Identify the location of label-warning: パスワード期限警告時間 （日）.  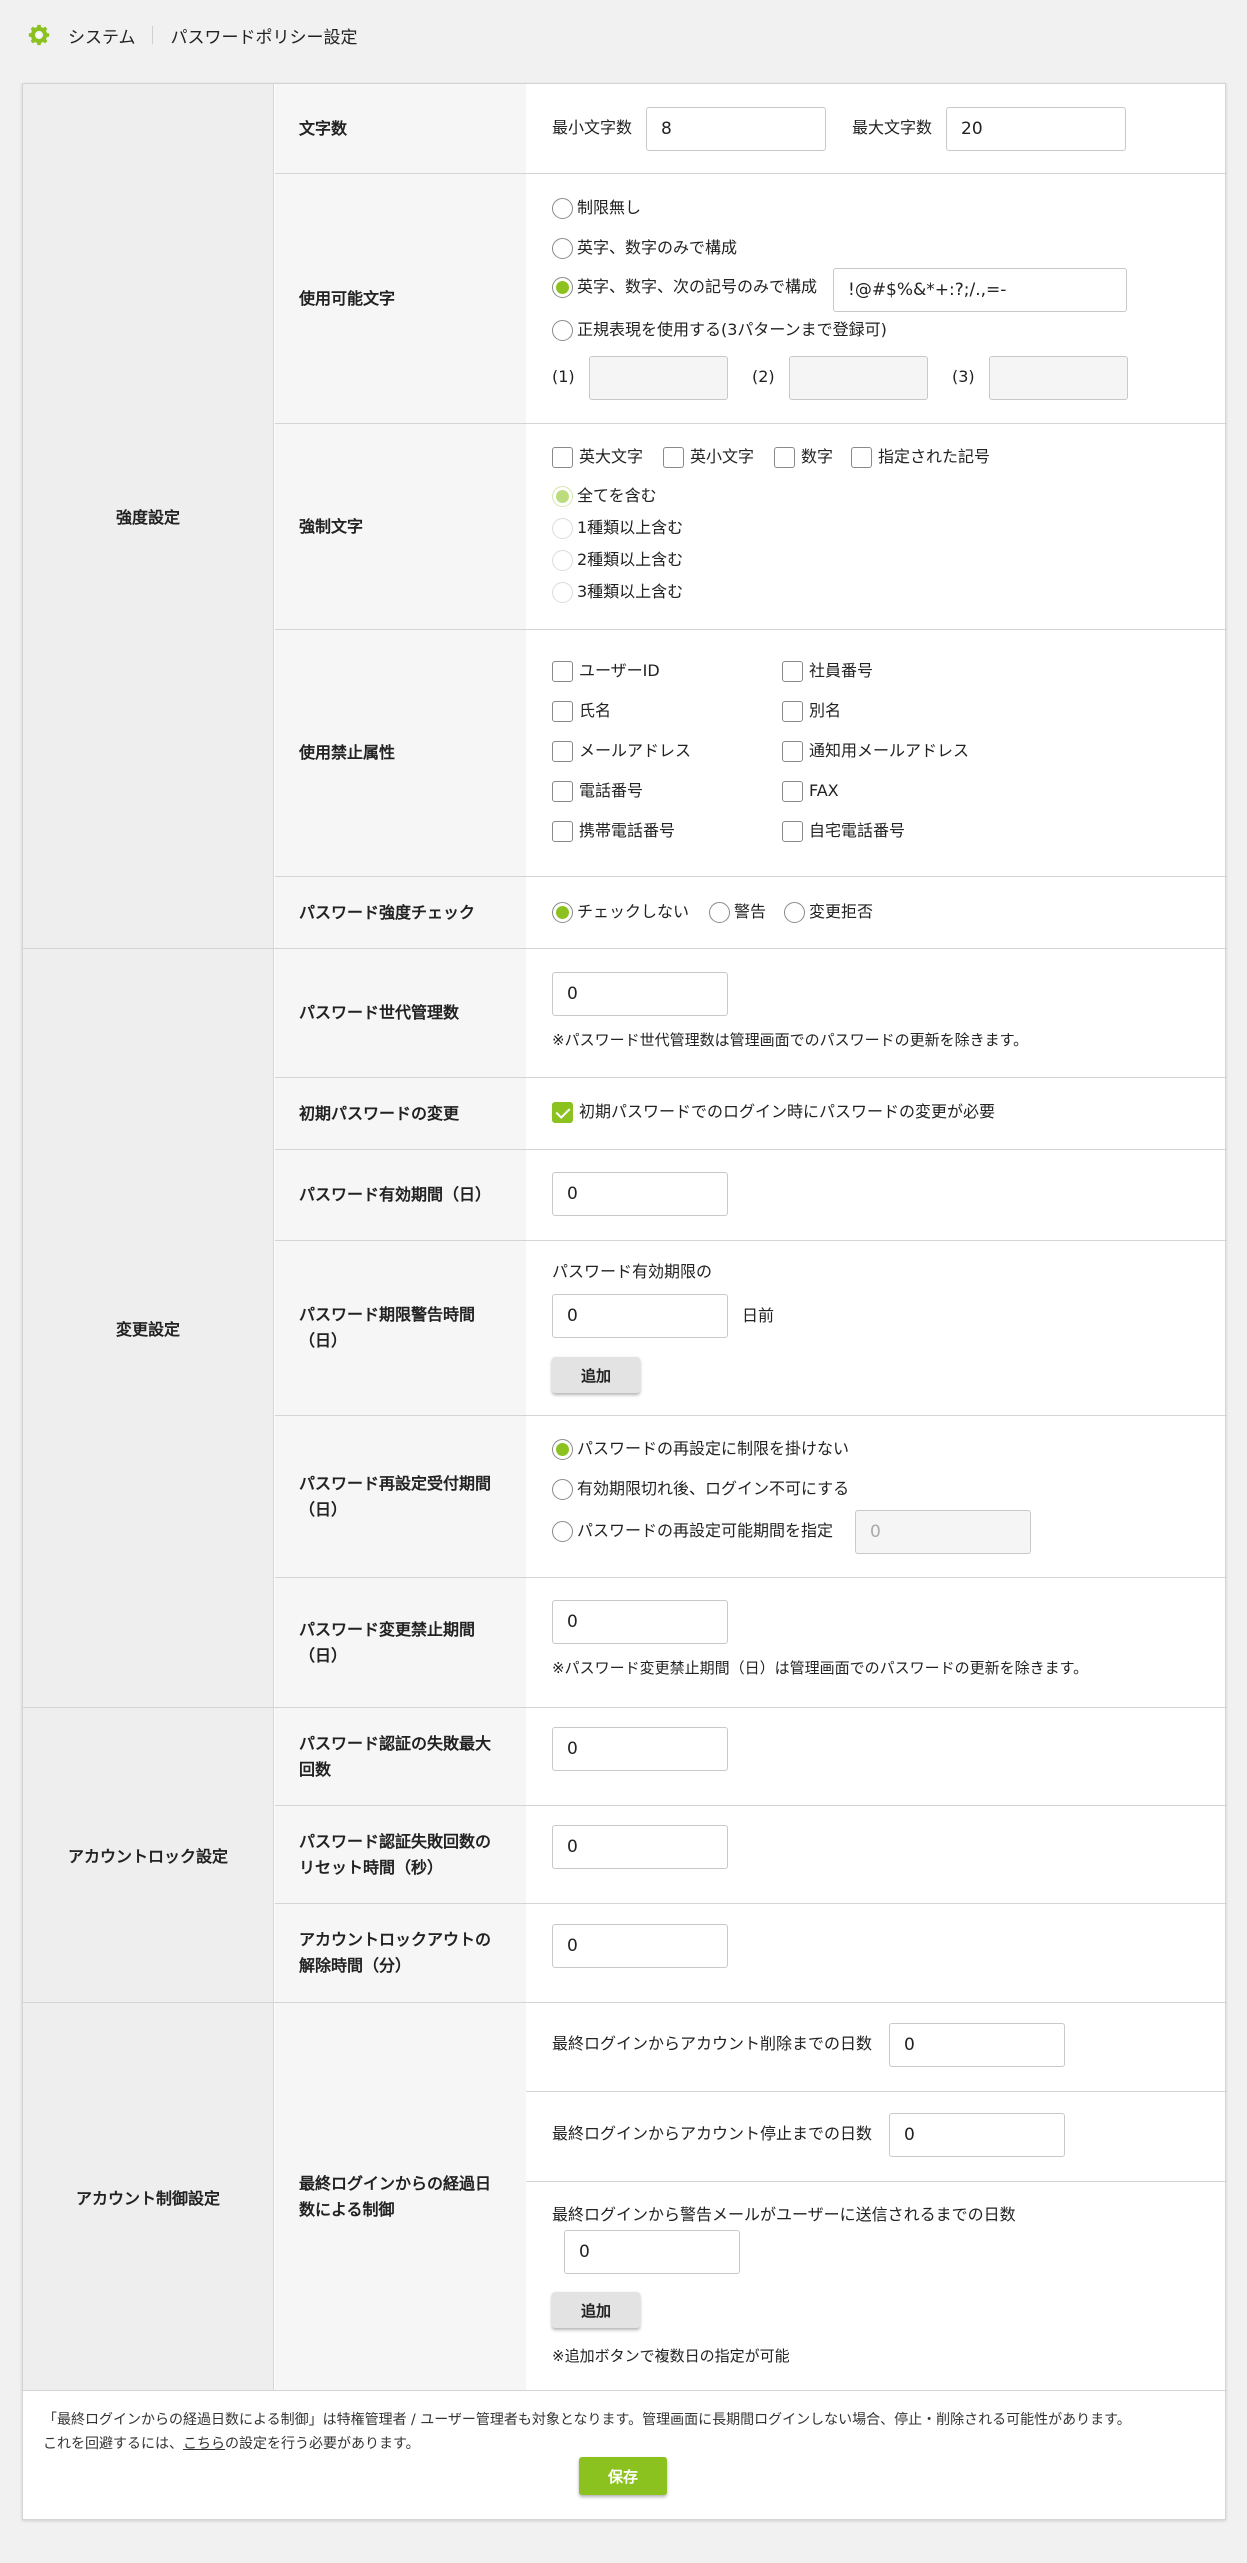
(400, 1328).